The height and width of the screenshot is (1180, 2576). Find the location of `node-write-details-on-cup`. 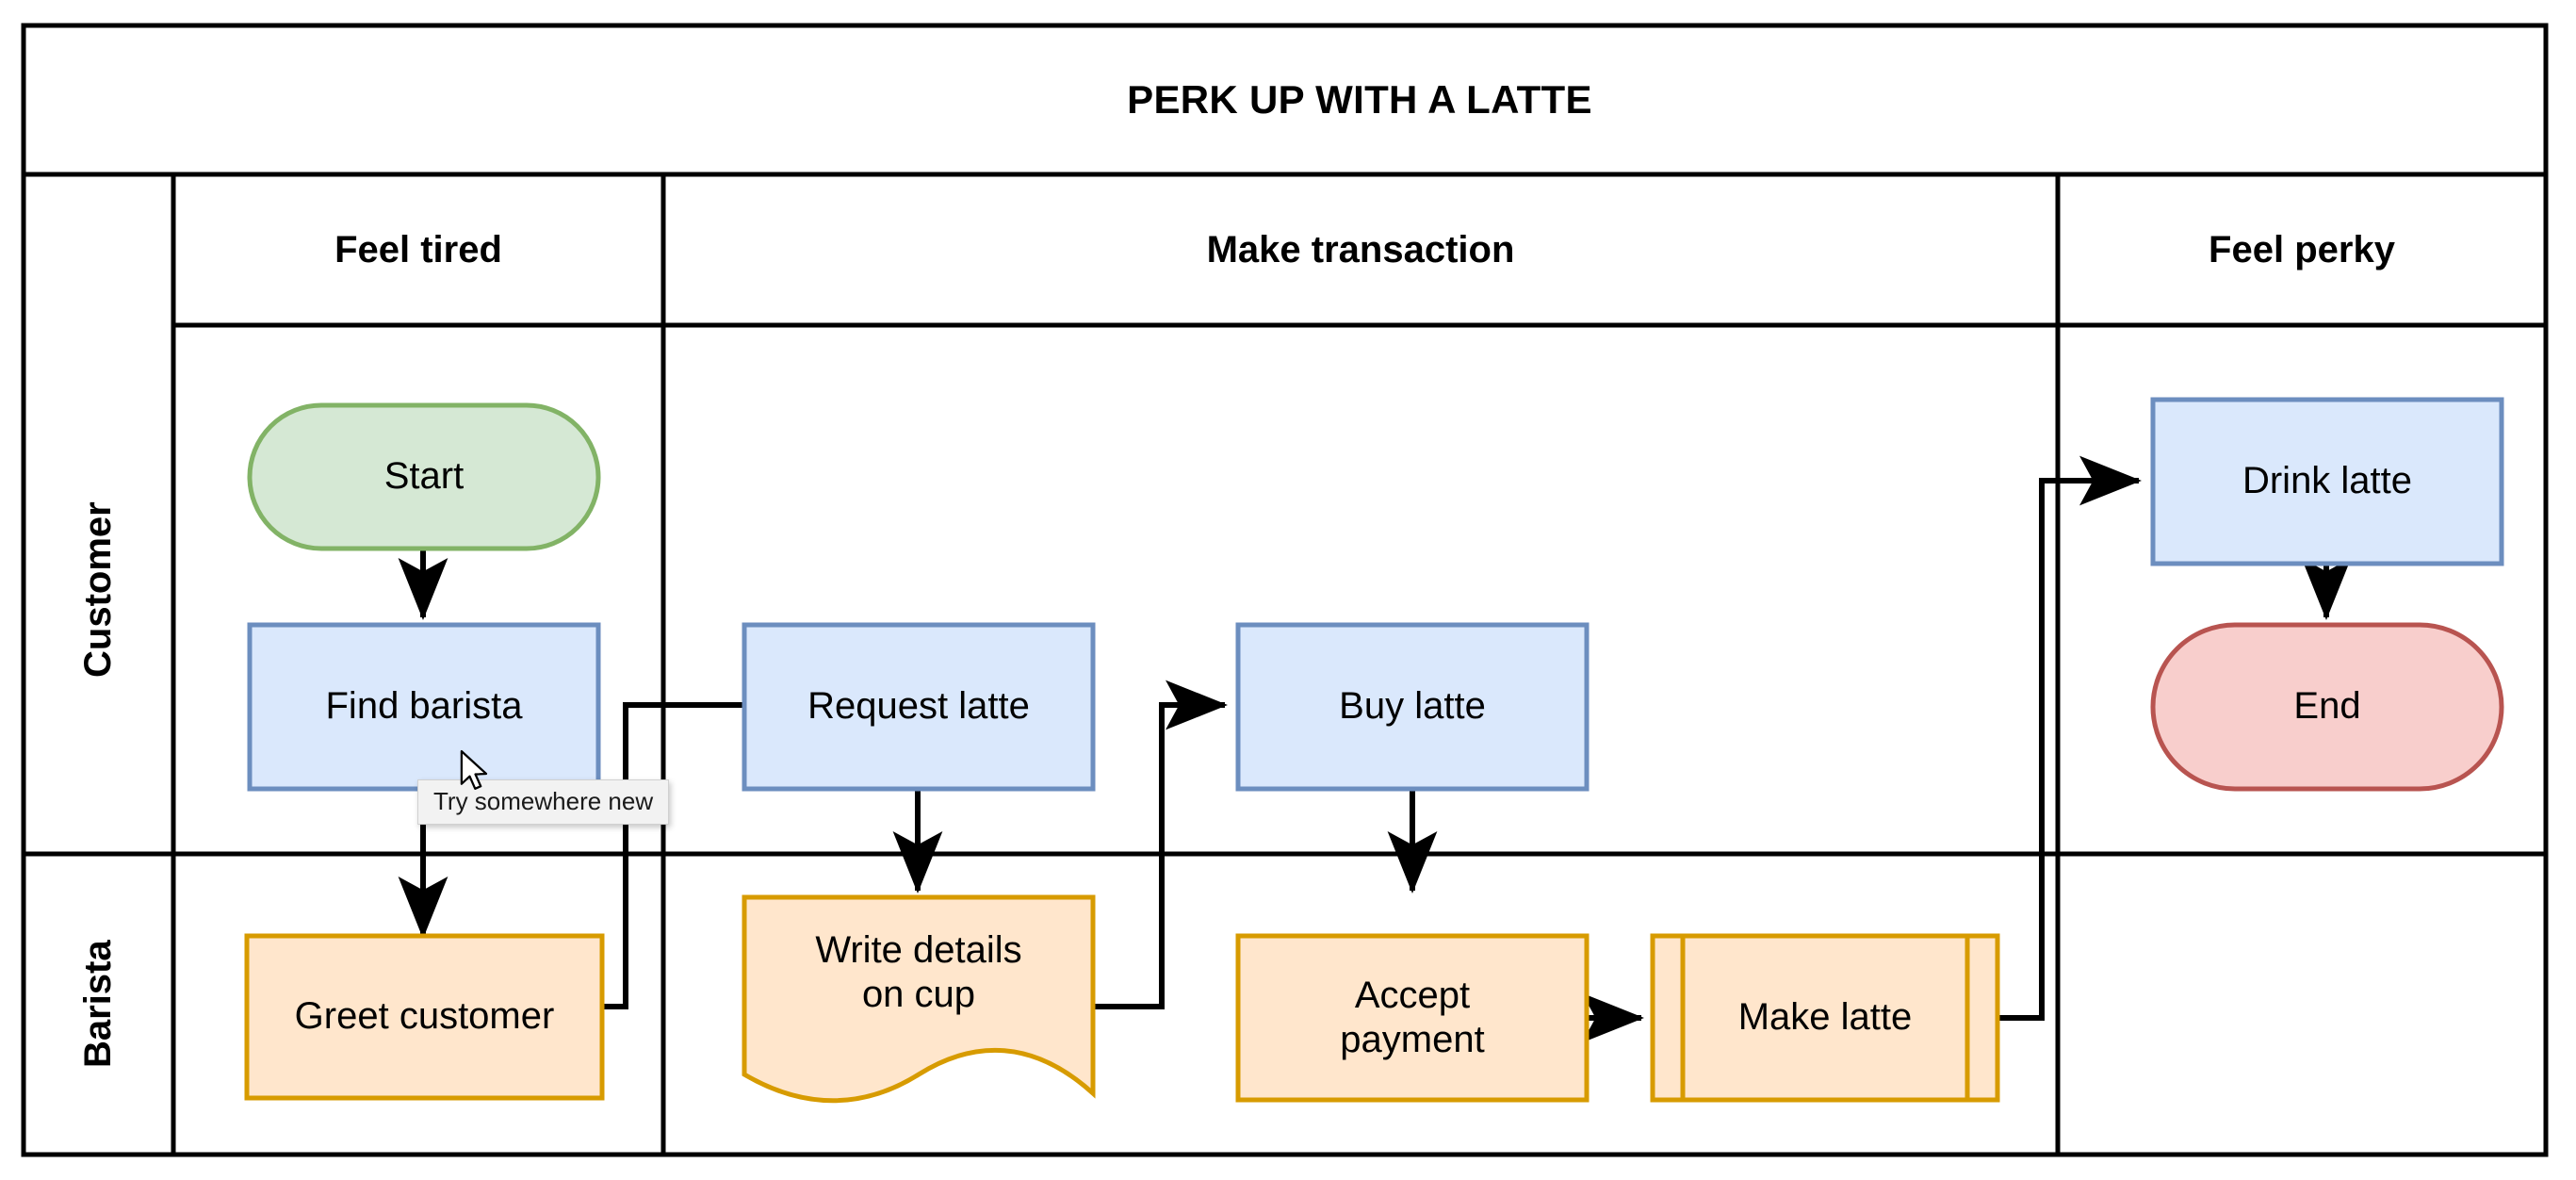

node-write-details-on-cup is located at coordinates (919, 999).